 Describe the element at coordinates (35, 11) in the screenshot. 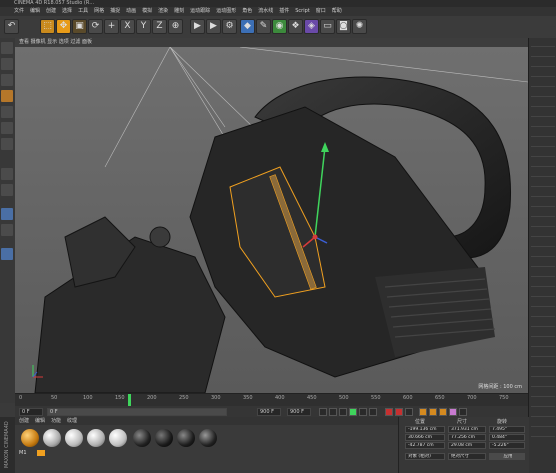

I see `menu-item: 编辑` at that location.